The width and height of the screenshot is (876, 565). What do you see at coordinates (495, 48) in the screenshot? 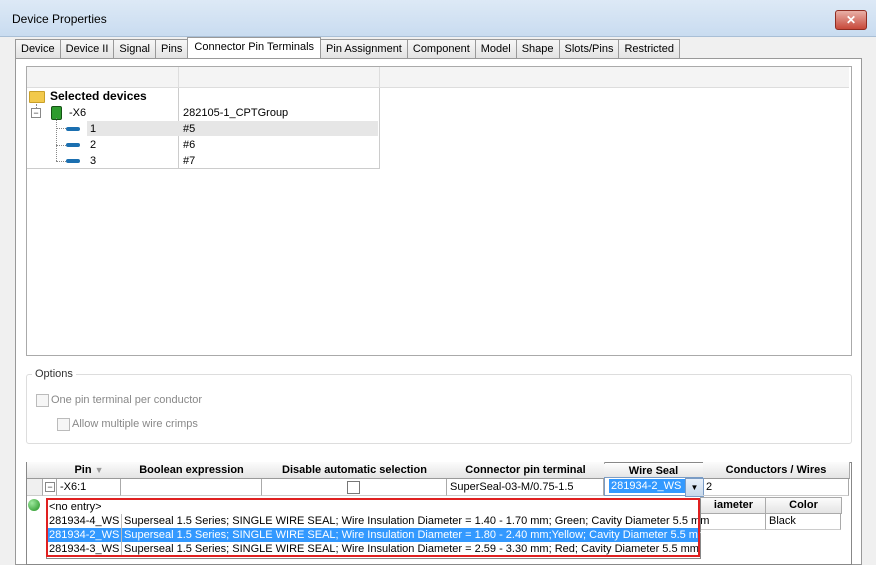
I see `tab-model: Model` at bounding box center [495, 48].